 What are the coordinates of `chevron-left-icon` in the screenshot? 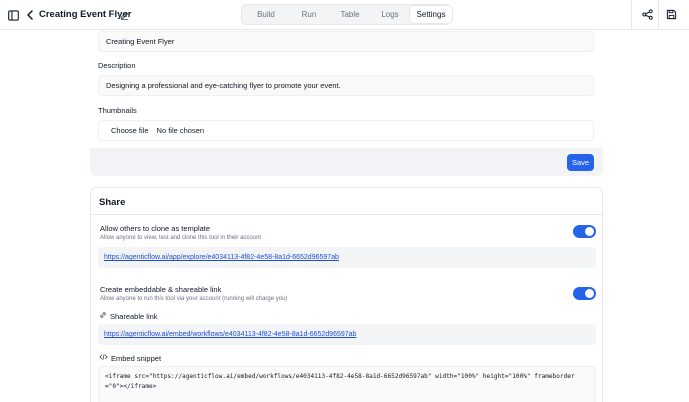 It's located at (30, 15).